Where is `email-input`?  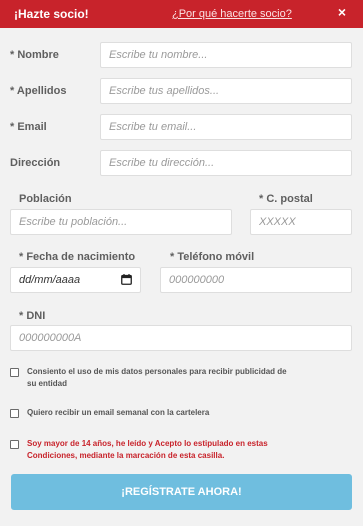
email-input is located at coordinates (226, 127).